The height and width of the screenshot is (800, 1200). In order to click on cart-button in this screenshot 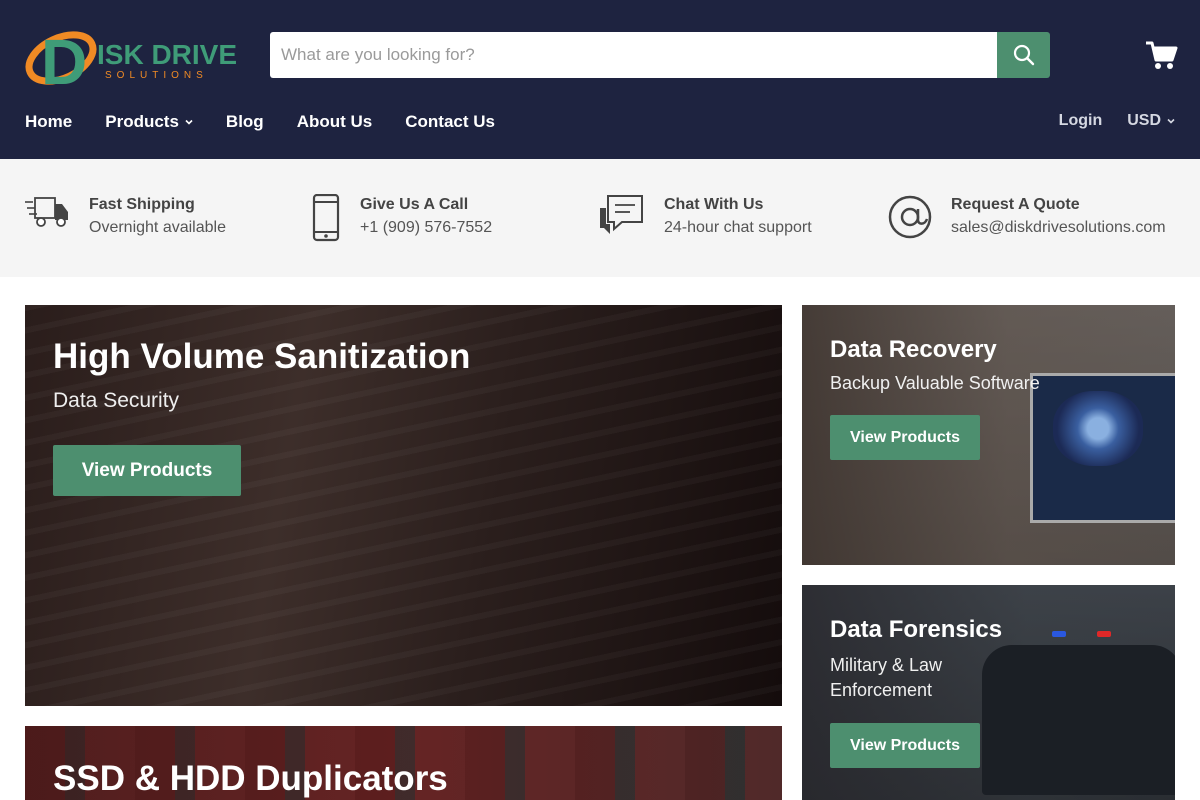, I will do `click(1161, 55)`.